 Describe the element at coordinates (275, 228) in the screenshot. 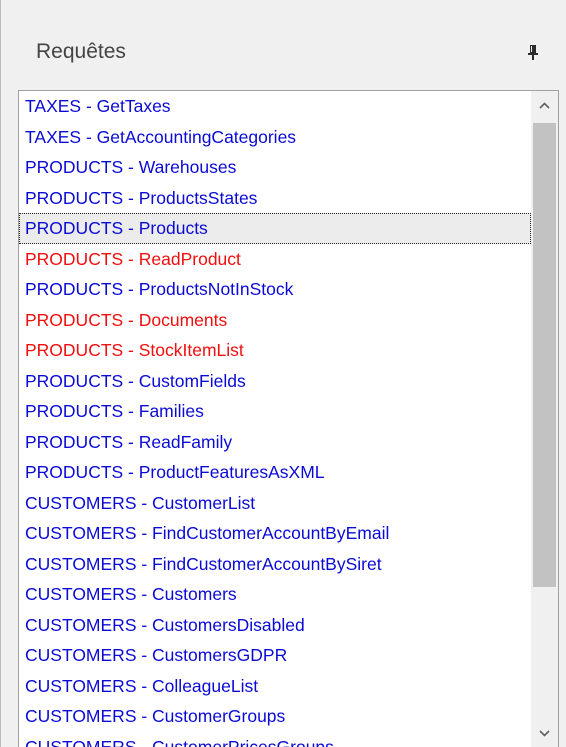

I see `list-item: PRODUCTS - Products` at that location.